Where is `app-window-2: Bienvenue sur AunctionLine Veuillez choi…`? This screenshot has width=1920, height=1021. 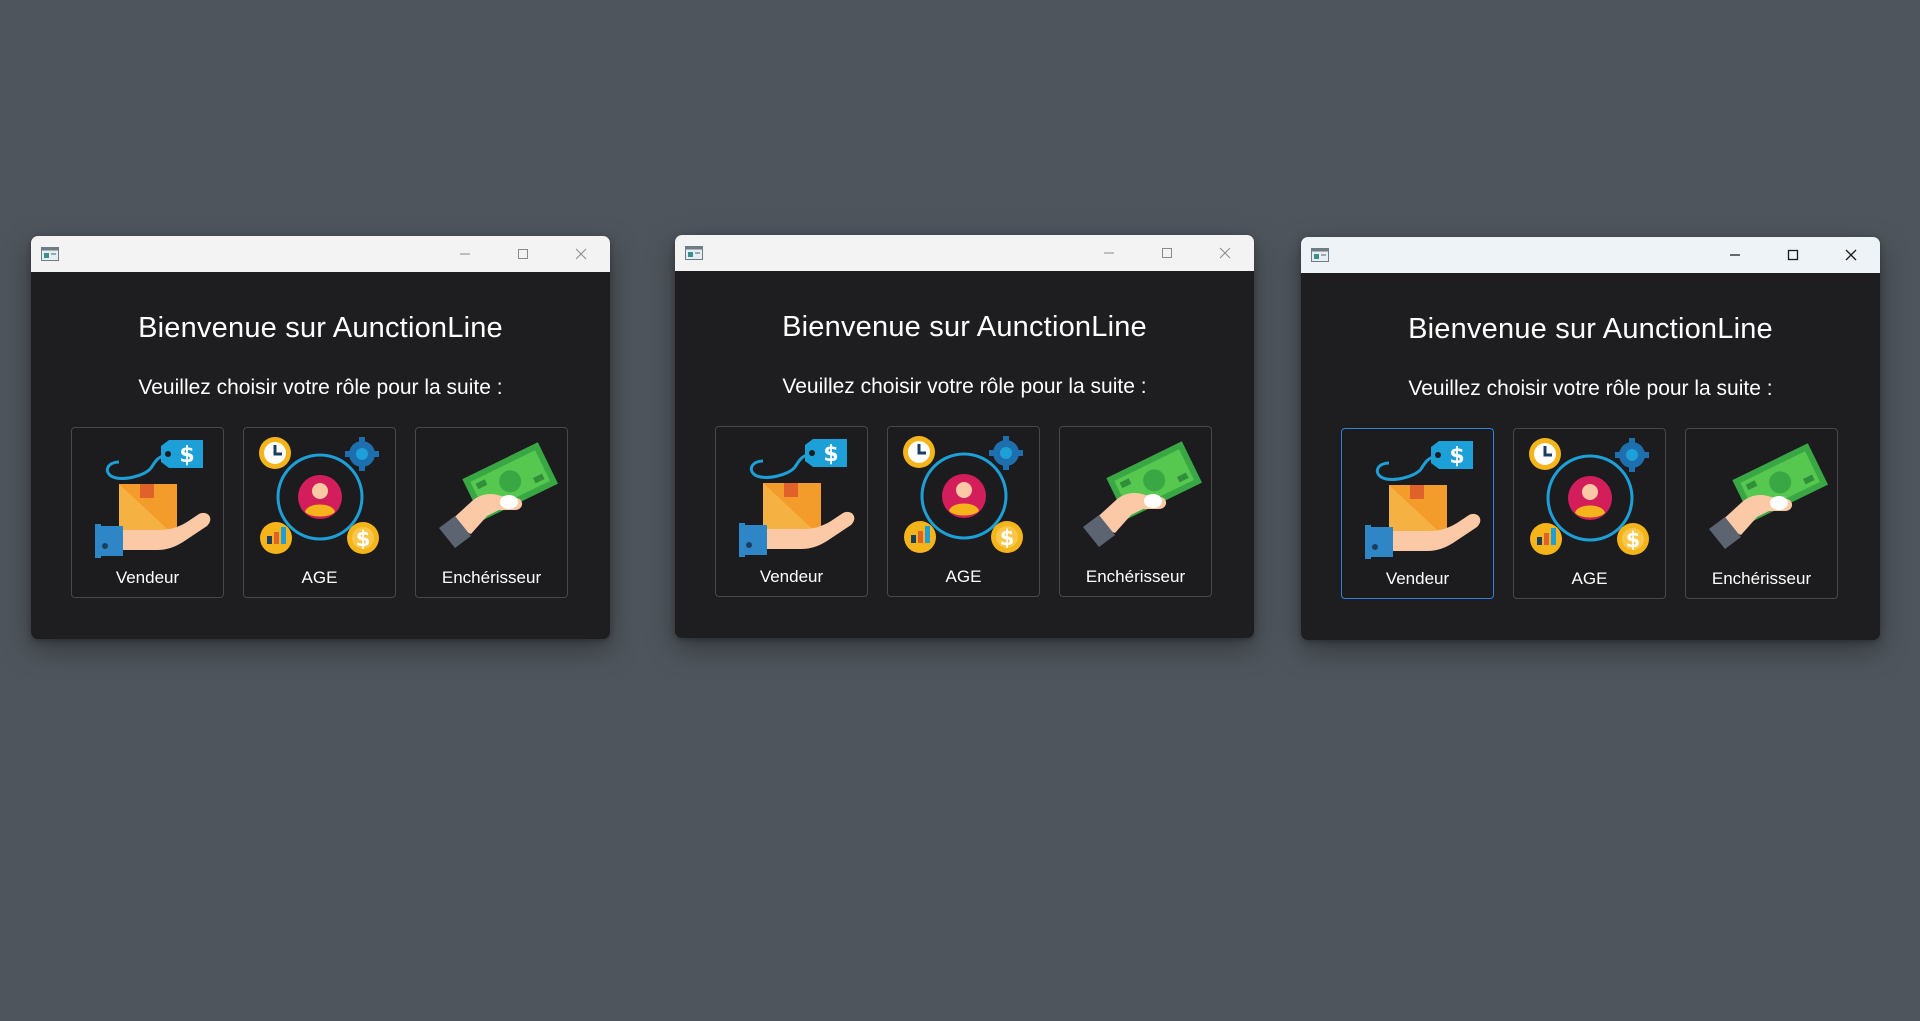 app-window-2: Bienvenue sur AunctionLine Veuillez choi… is located at coordinates (964, 436).